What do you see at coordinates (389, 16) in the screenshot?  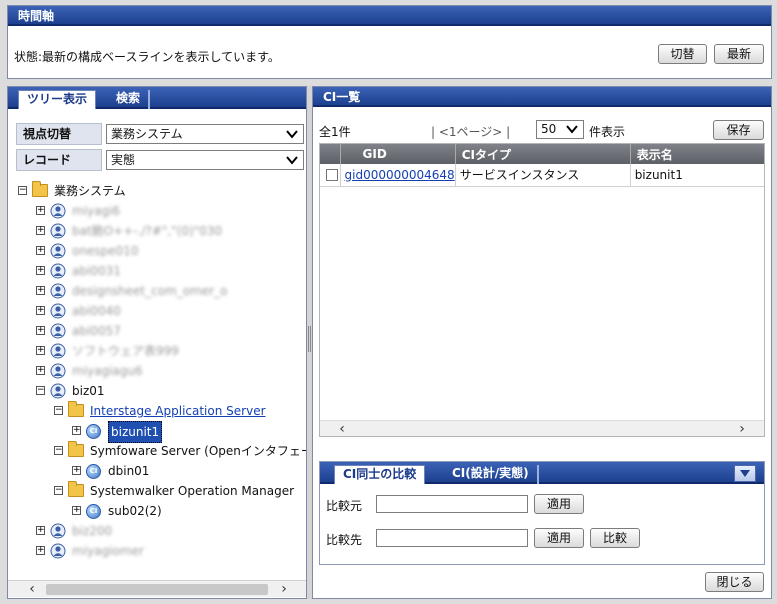 I see `timeline-title: 時間軸` at bounding box center [389, 16].